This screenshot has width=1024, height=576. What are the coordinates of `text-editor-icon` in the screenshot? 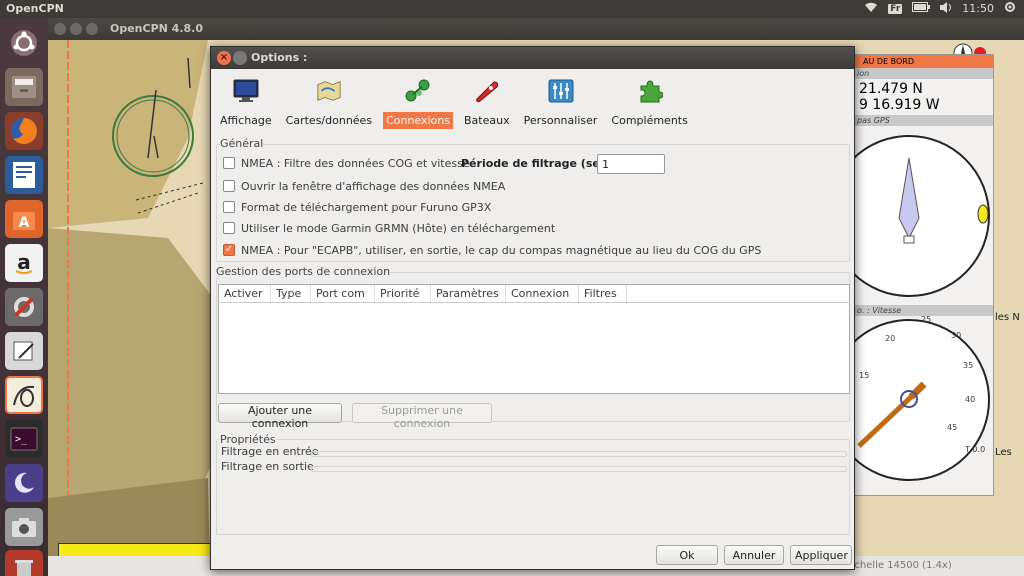 It's located at (24, 351).